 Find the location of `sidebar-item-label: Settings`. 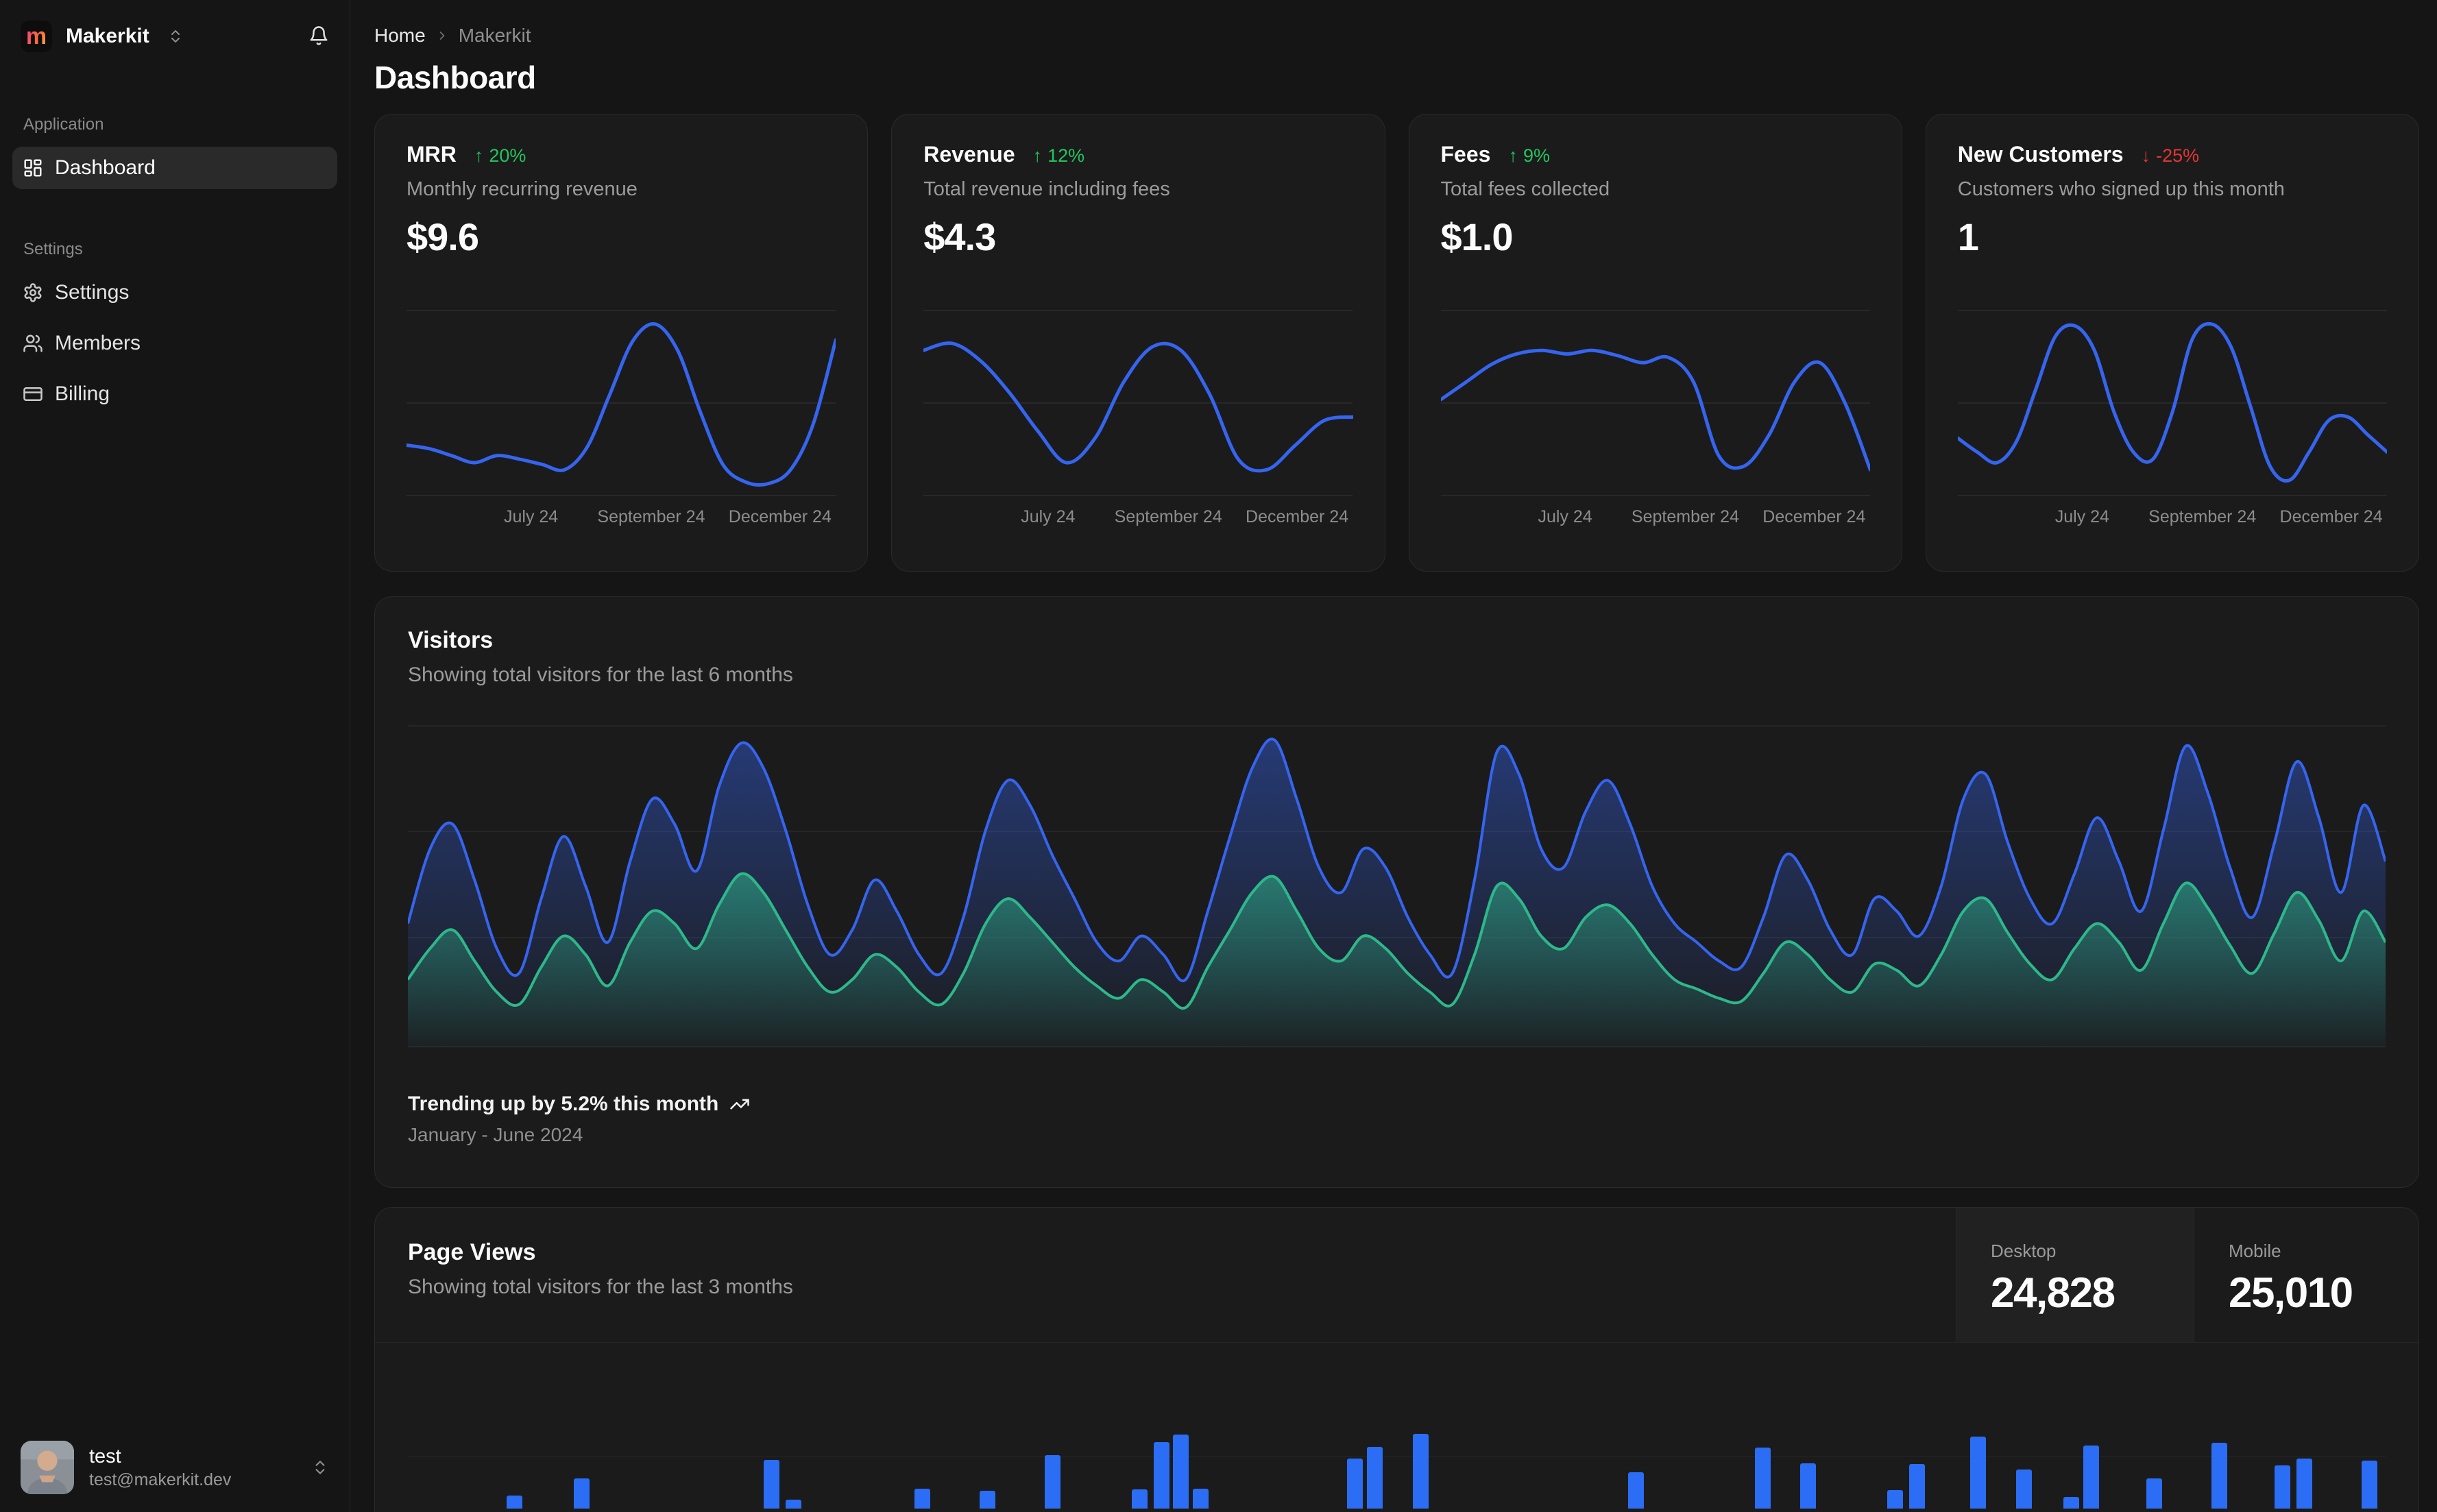

sidebar-item-label: Settings is located at coordinates (93, 293).